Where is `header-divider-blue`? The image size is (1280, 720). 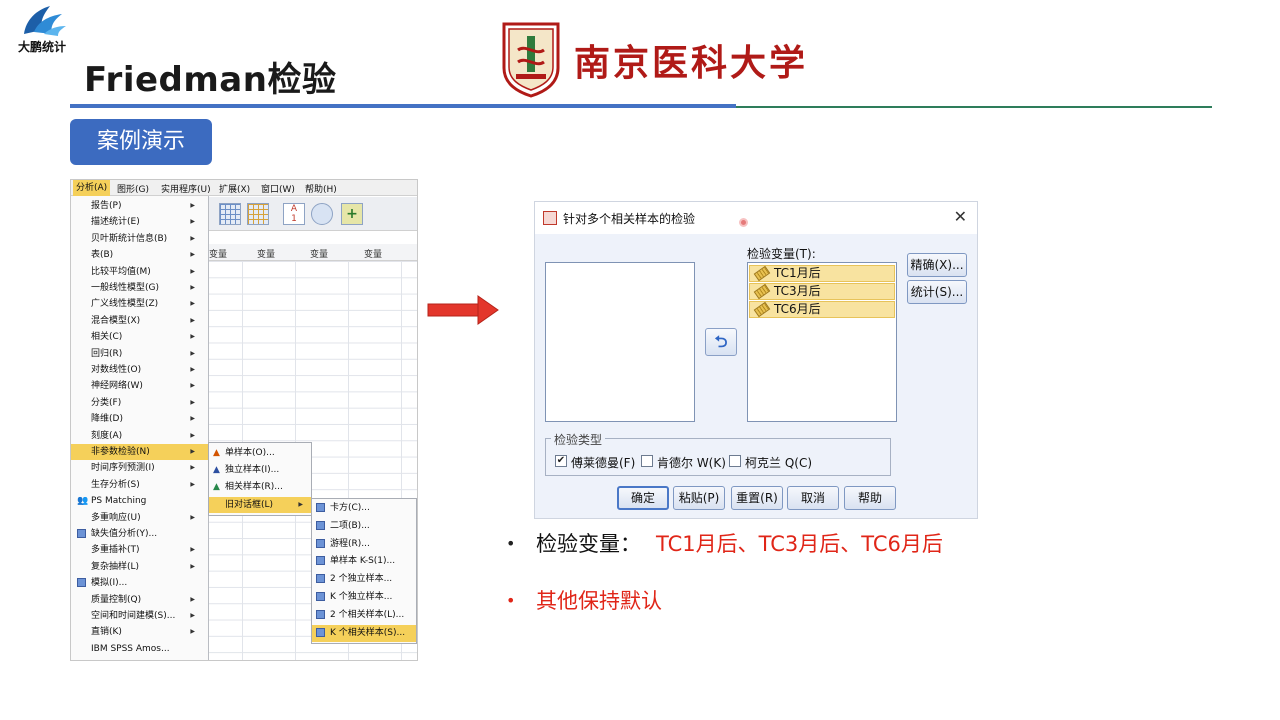 header-divider-blue is located at coordinates (403, 106).